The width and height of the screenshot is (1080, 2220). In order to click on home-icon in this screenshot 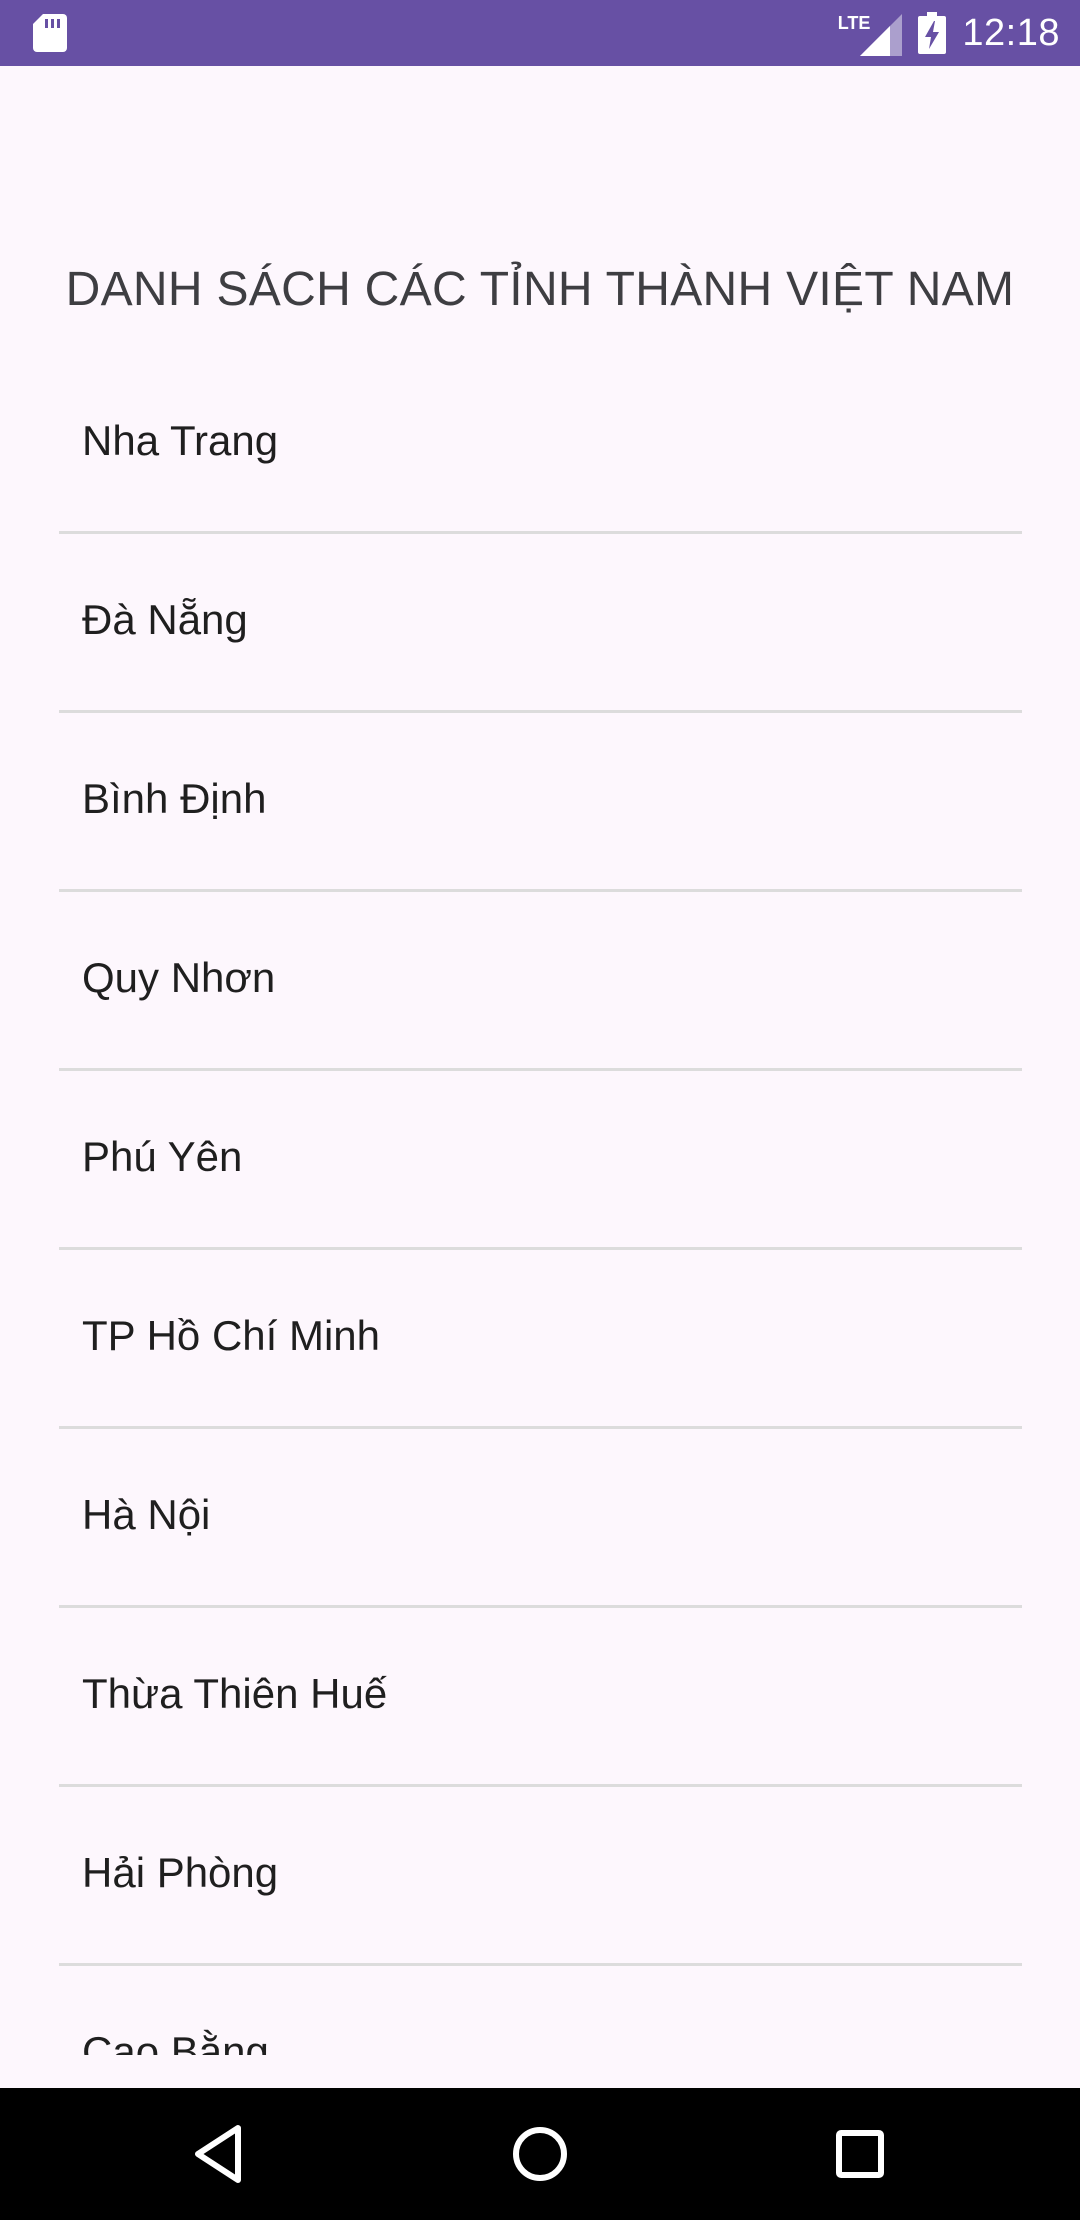, I will do `click(540, 2154)`.